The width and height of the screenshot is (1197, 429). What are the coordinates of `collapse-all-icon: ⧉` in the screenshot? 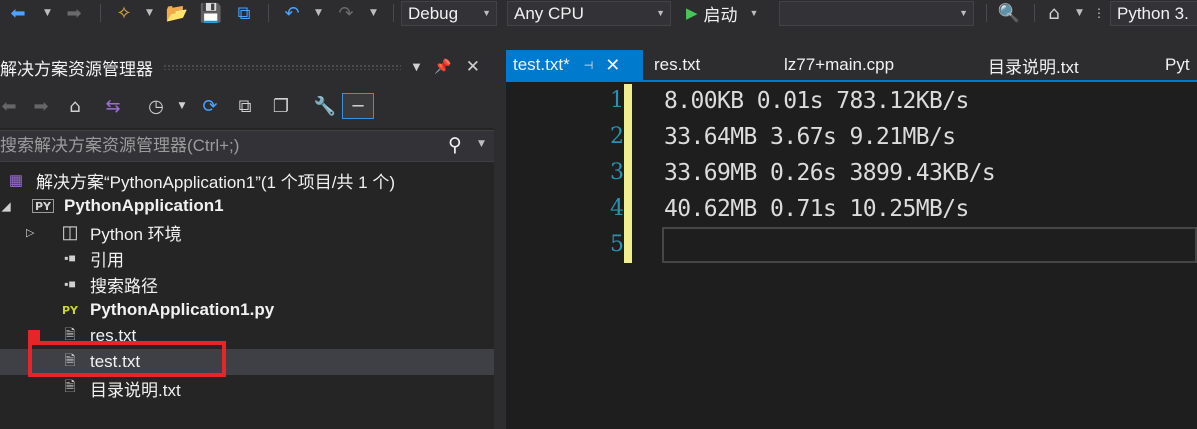 It's located at (245, 106).